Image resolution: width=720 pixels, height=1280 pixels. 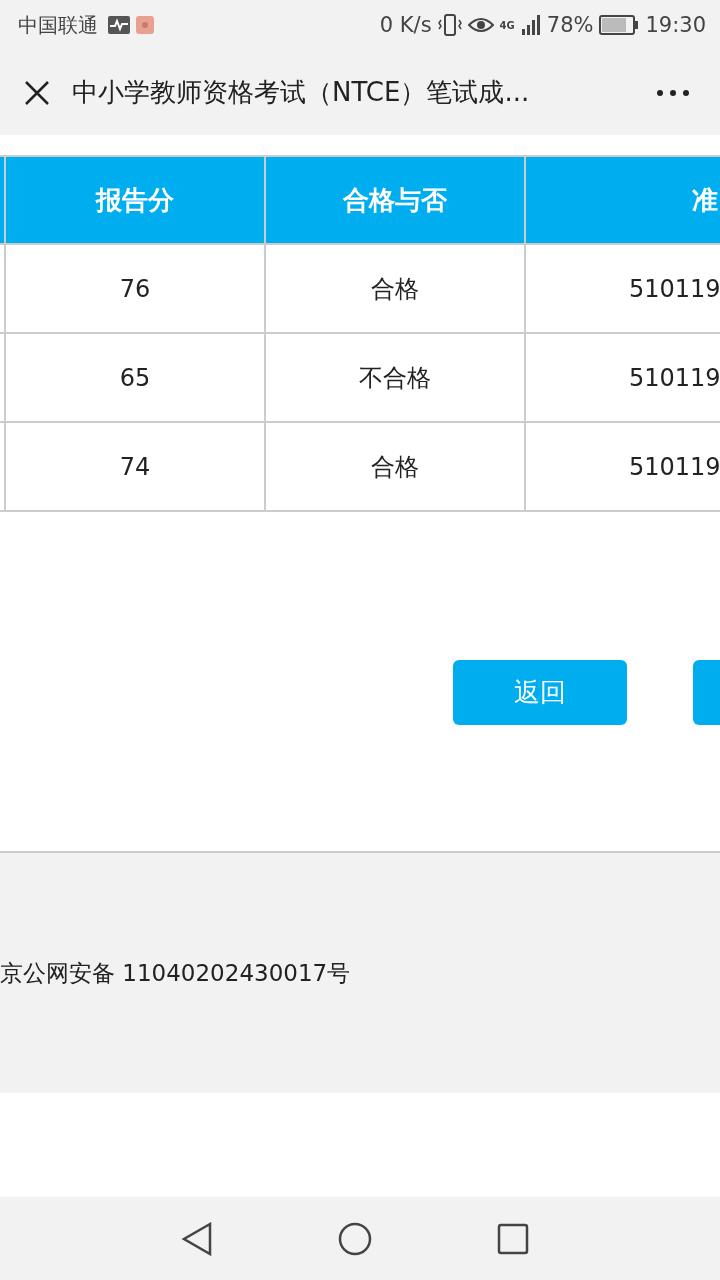 What do you see at coordinates (513, 1238) in the screenshot?
I see `recents-icon` at bounding box center [513, 1238].